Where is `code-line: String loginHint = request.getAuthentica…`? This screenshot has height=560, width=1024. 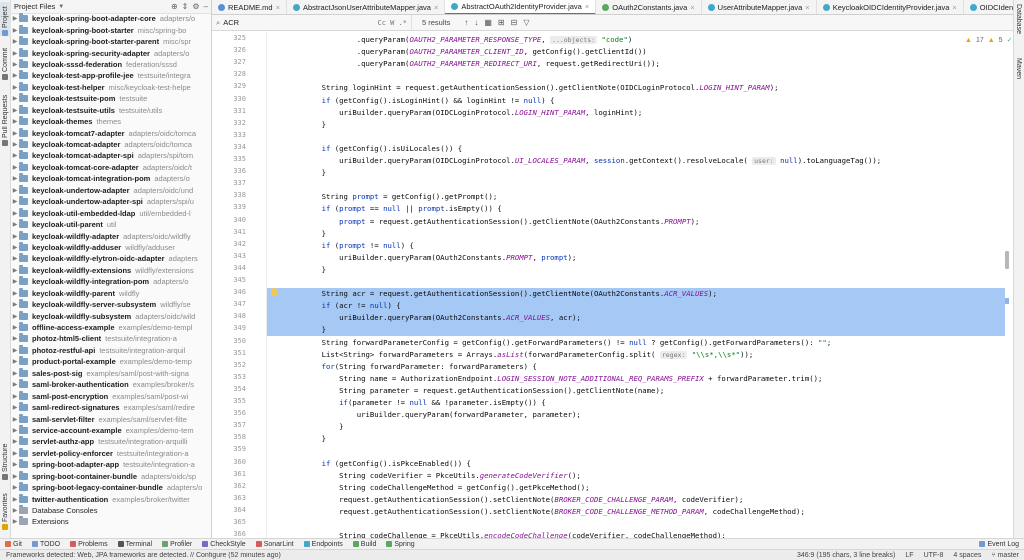
code-line: String loginHint = request.getAuthentica… is located at coordinates (636, 88).